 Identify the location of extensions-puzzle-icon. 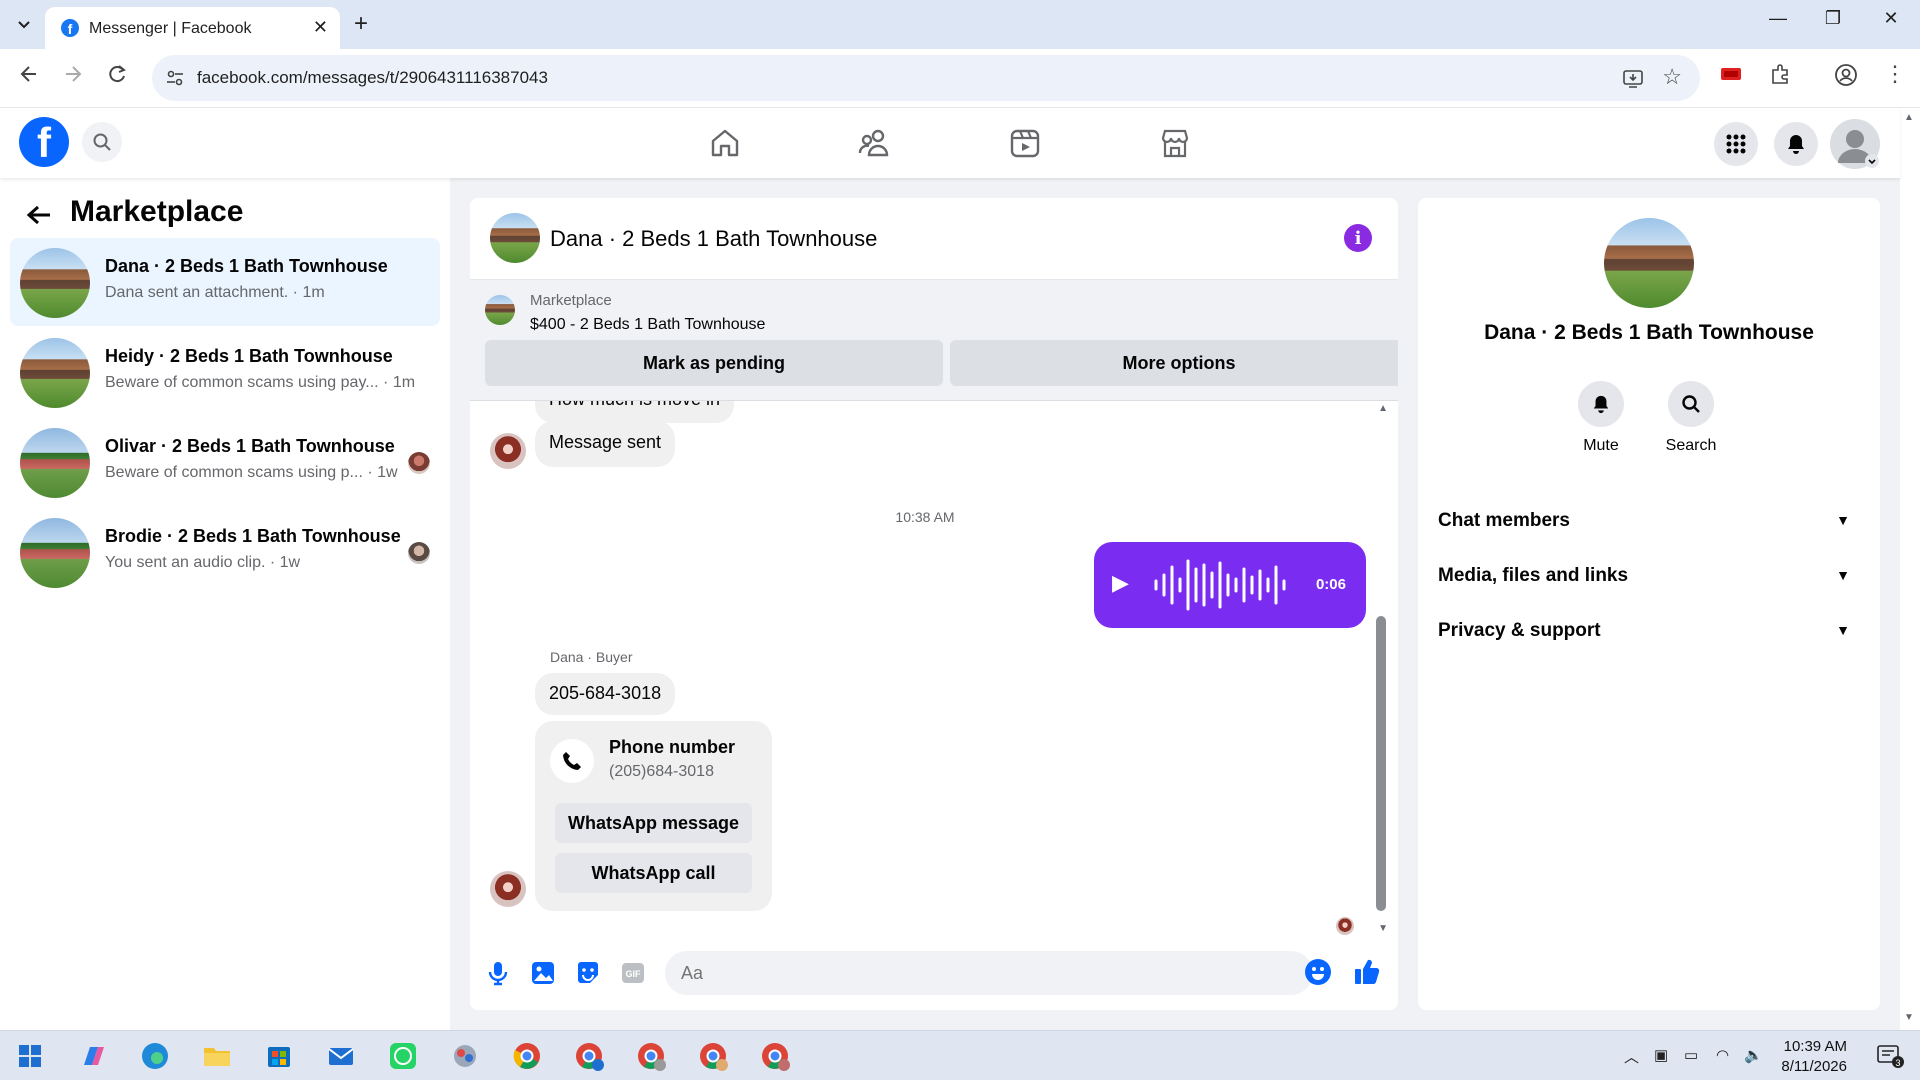
(1780, 77).